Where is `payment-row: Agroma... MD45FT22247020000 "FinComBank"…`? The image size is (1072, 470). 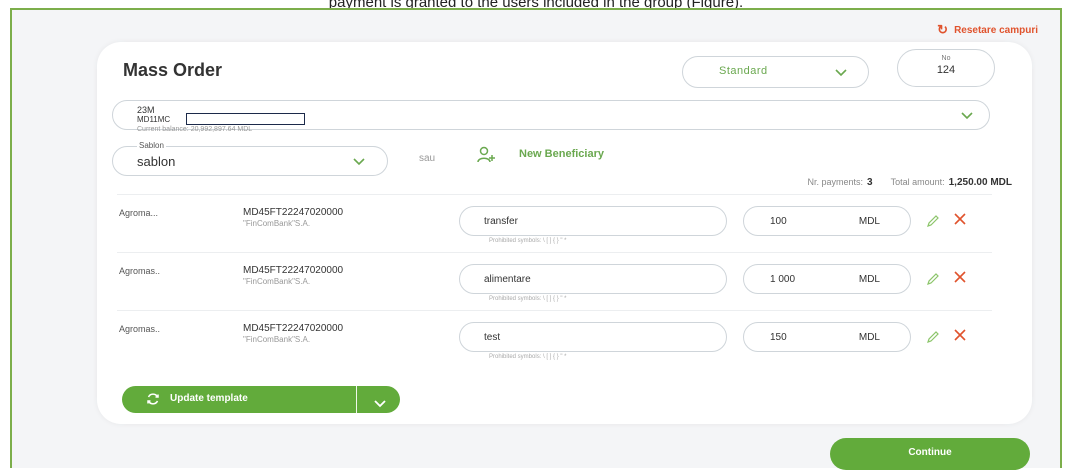
payment-row: Agroma... MD45FT22247020000 "FinComBank"… is located at coordinates (564, 224).